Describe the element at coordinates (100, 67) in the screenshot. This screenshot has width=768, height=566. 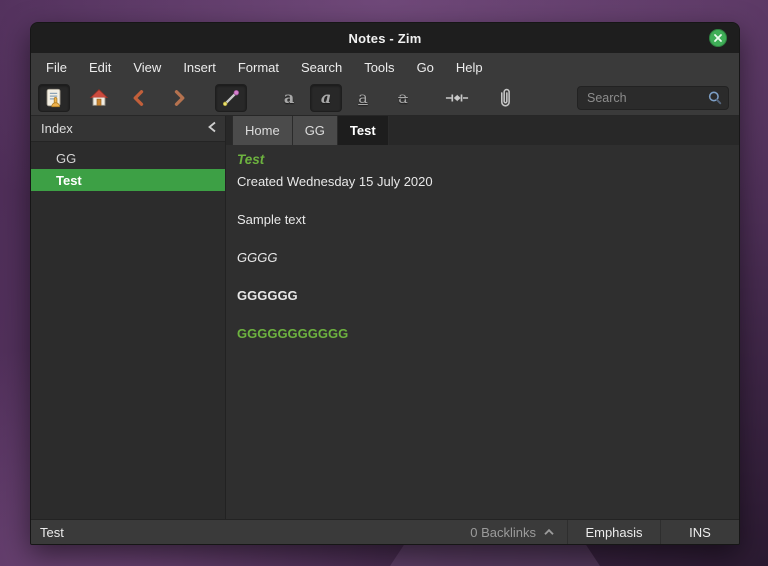
I see `menu-edit: Edit` at that location.